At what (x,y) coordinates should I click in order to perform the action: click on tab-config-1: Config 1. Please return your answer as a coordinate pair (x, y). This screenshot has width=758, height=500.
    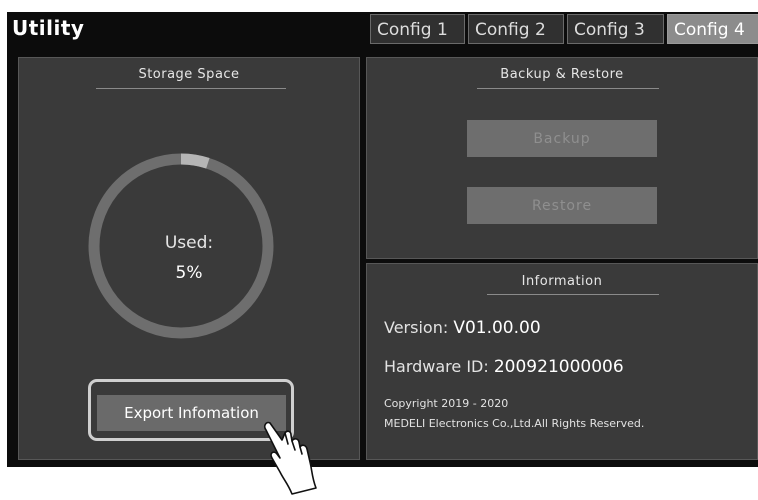
    Looking at the image, I should click on (417, 29).